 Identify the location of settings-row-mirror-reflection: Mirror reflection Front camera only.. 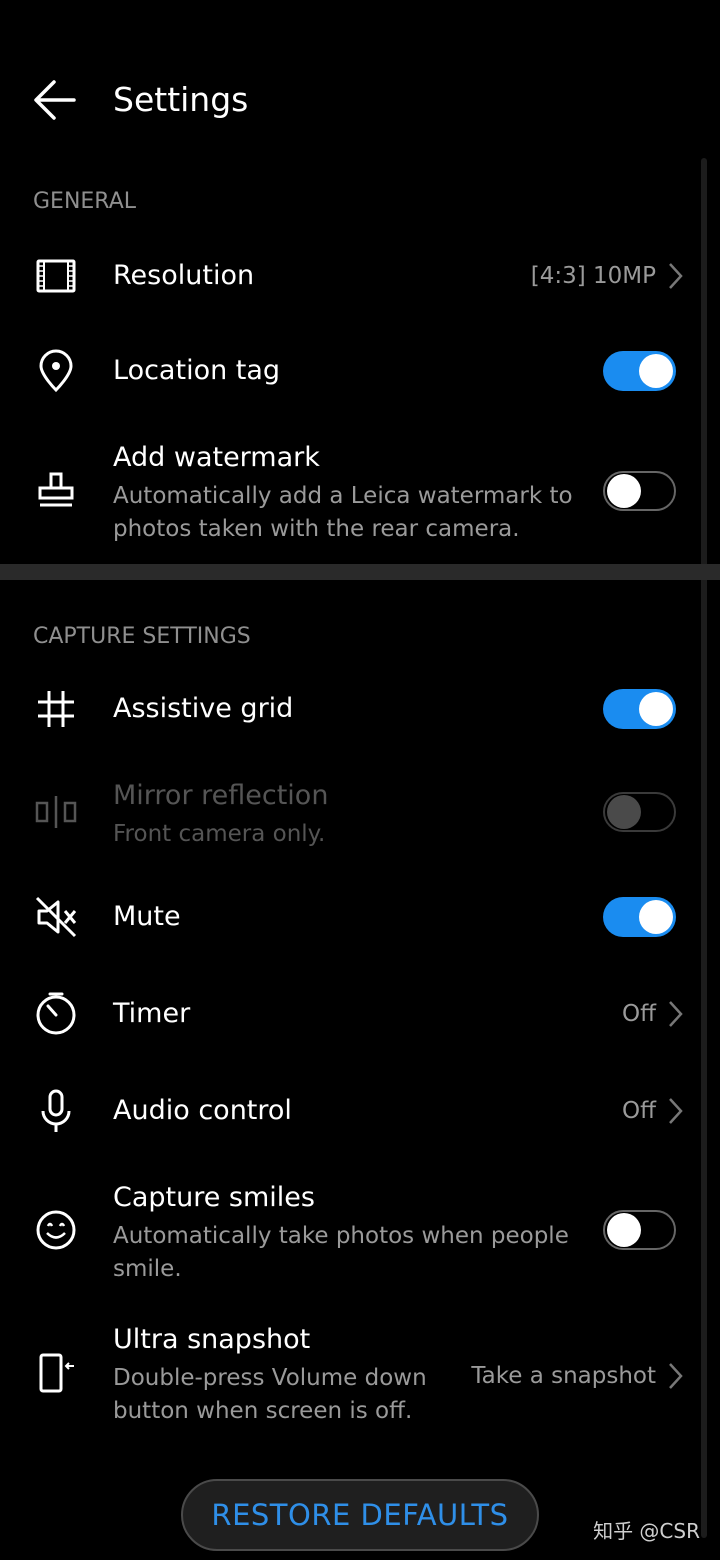
(360, 818).